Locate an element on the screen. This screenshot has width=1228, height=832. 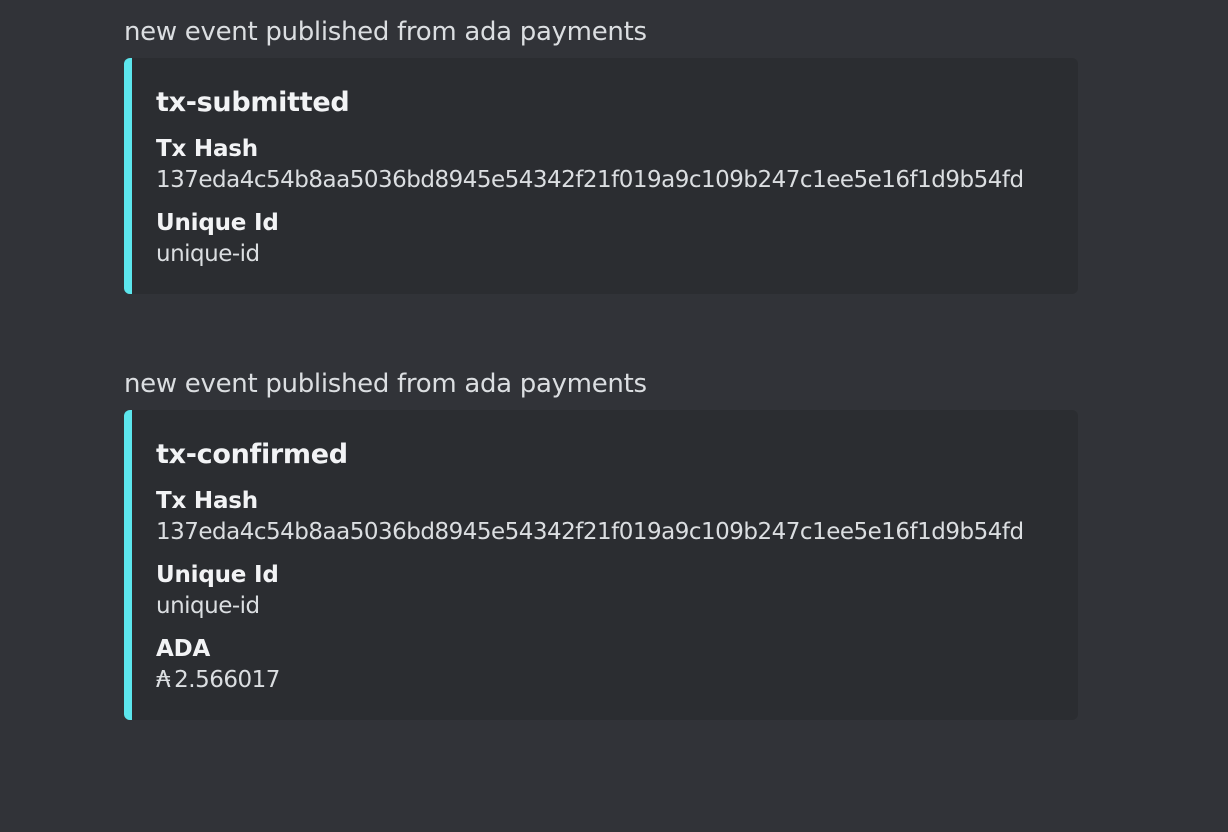
embed-field-ada: ADA ₳ 2.566017 is located at coordinates (605, 665).